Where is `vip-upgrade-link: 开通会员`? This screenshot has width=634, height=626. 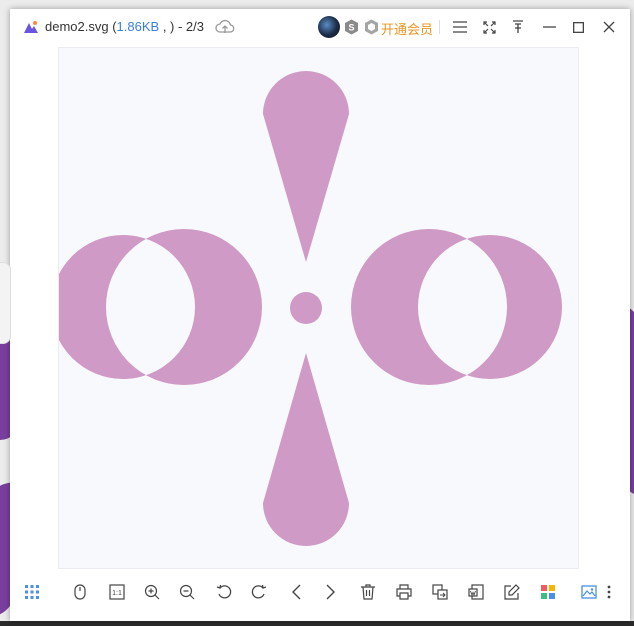 vip-upgrade-link: 开通会员 is located at coordinates (407, 28).